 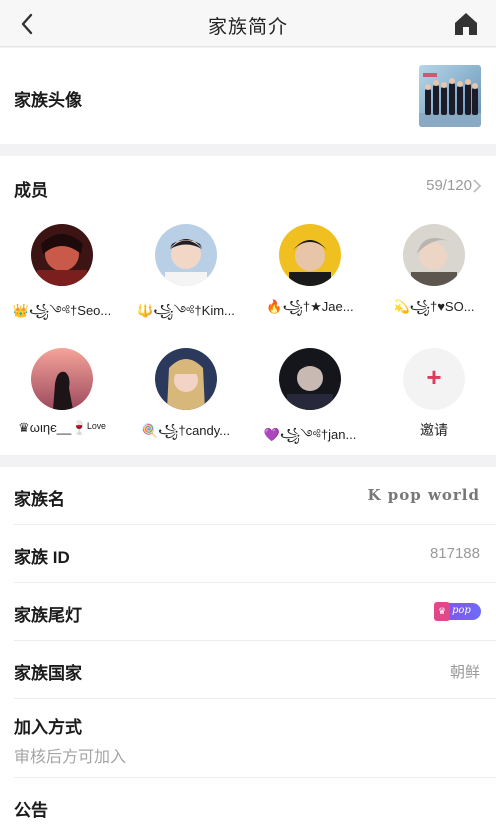 What do you see at coordinates (48, 727) in the screenshot?
I see `join-method-label: 加入方式` at bounding box center [48, 727].